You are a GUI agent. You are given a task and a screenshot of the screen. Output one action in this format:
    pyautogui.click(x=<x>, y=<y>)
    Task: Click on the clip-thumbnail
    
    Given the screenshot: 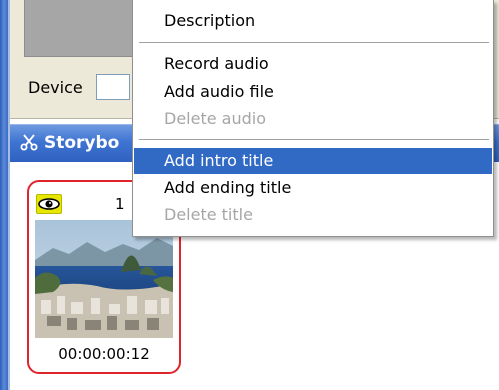 What is the action you would take?
    pyautogui.click(x=104, y=279)
    